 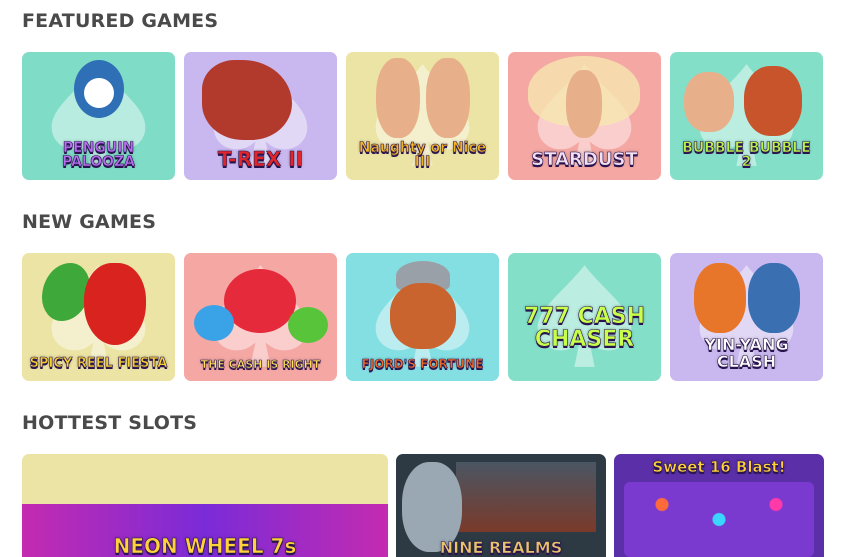 What do you see at coordinates (260, 301) in the screenshot?
I see `red-pig-character-image` at bounding box center [260, 301].